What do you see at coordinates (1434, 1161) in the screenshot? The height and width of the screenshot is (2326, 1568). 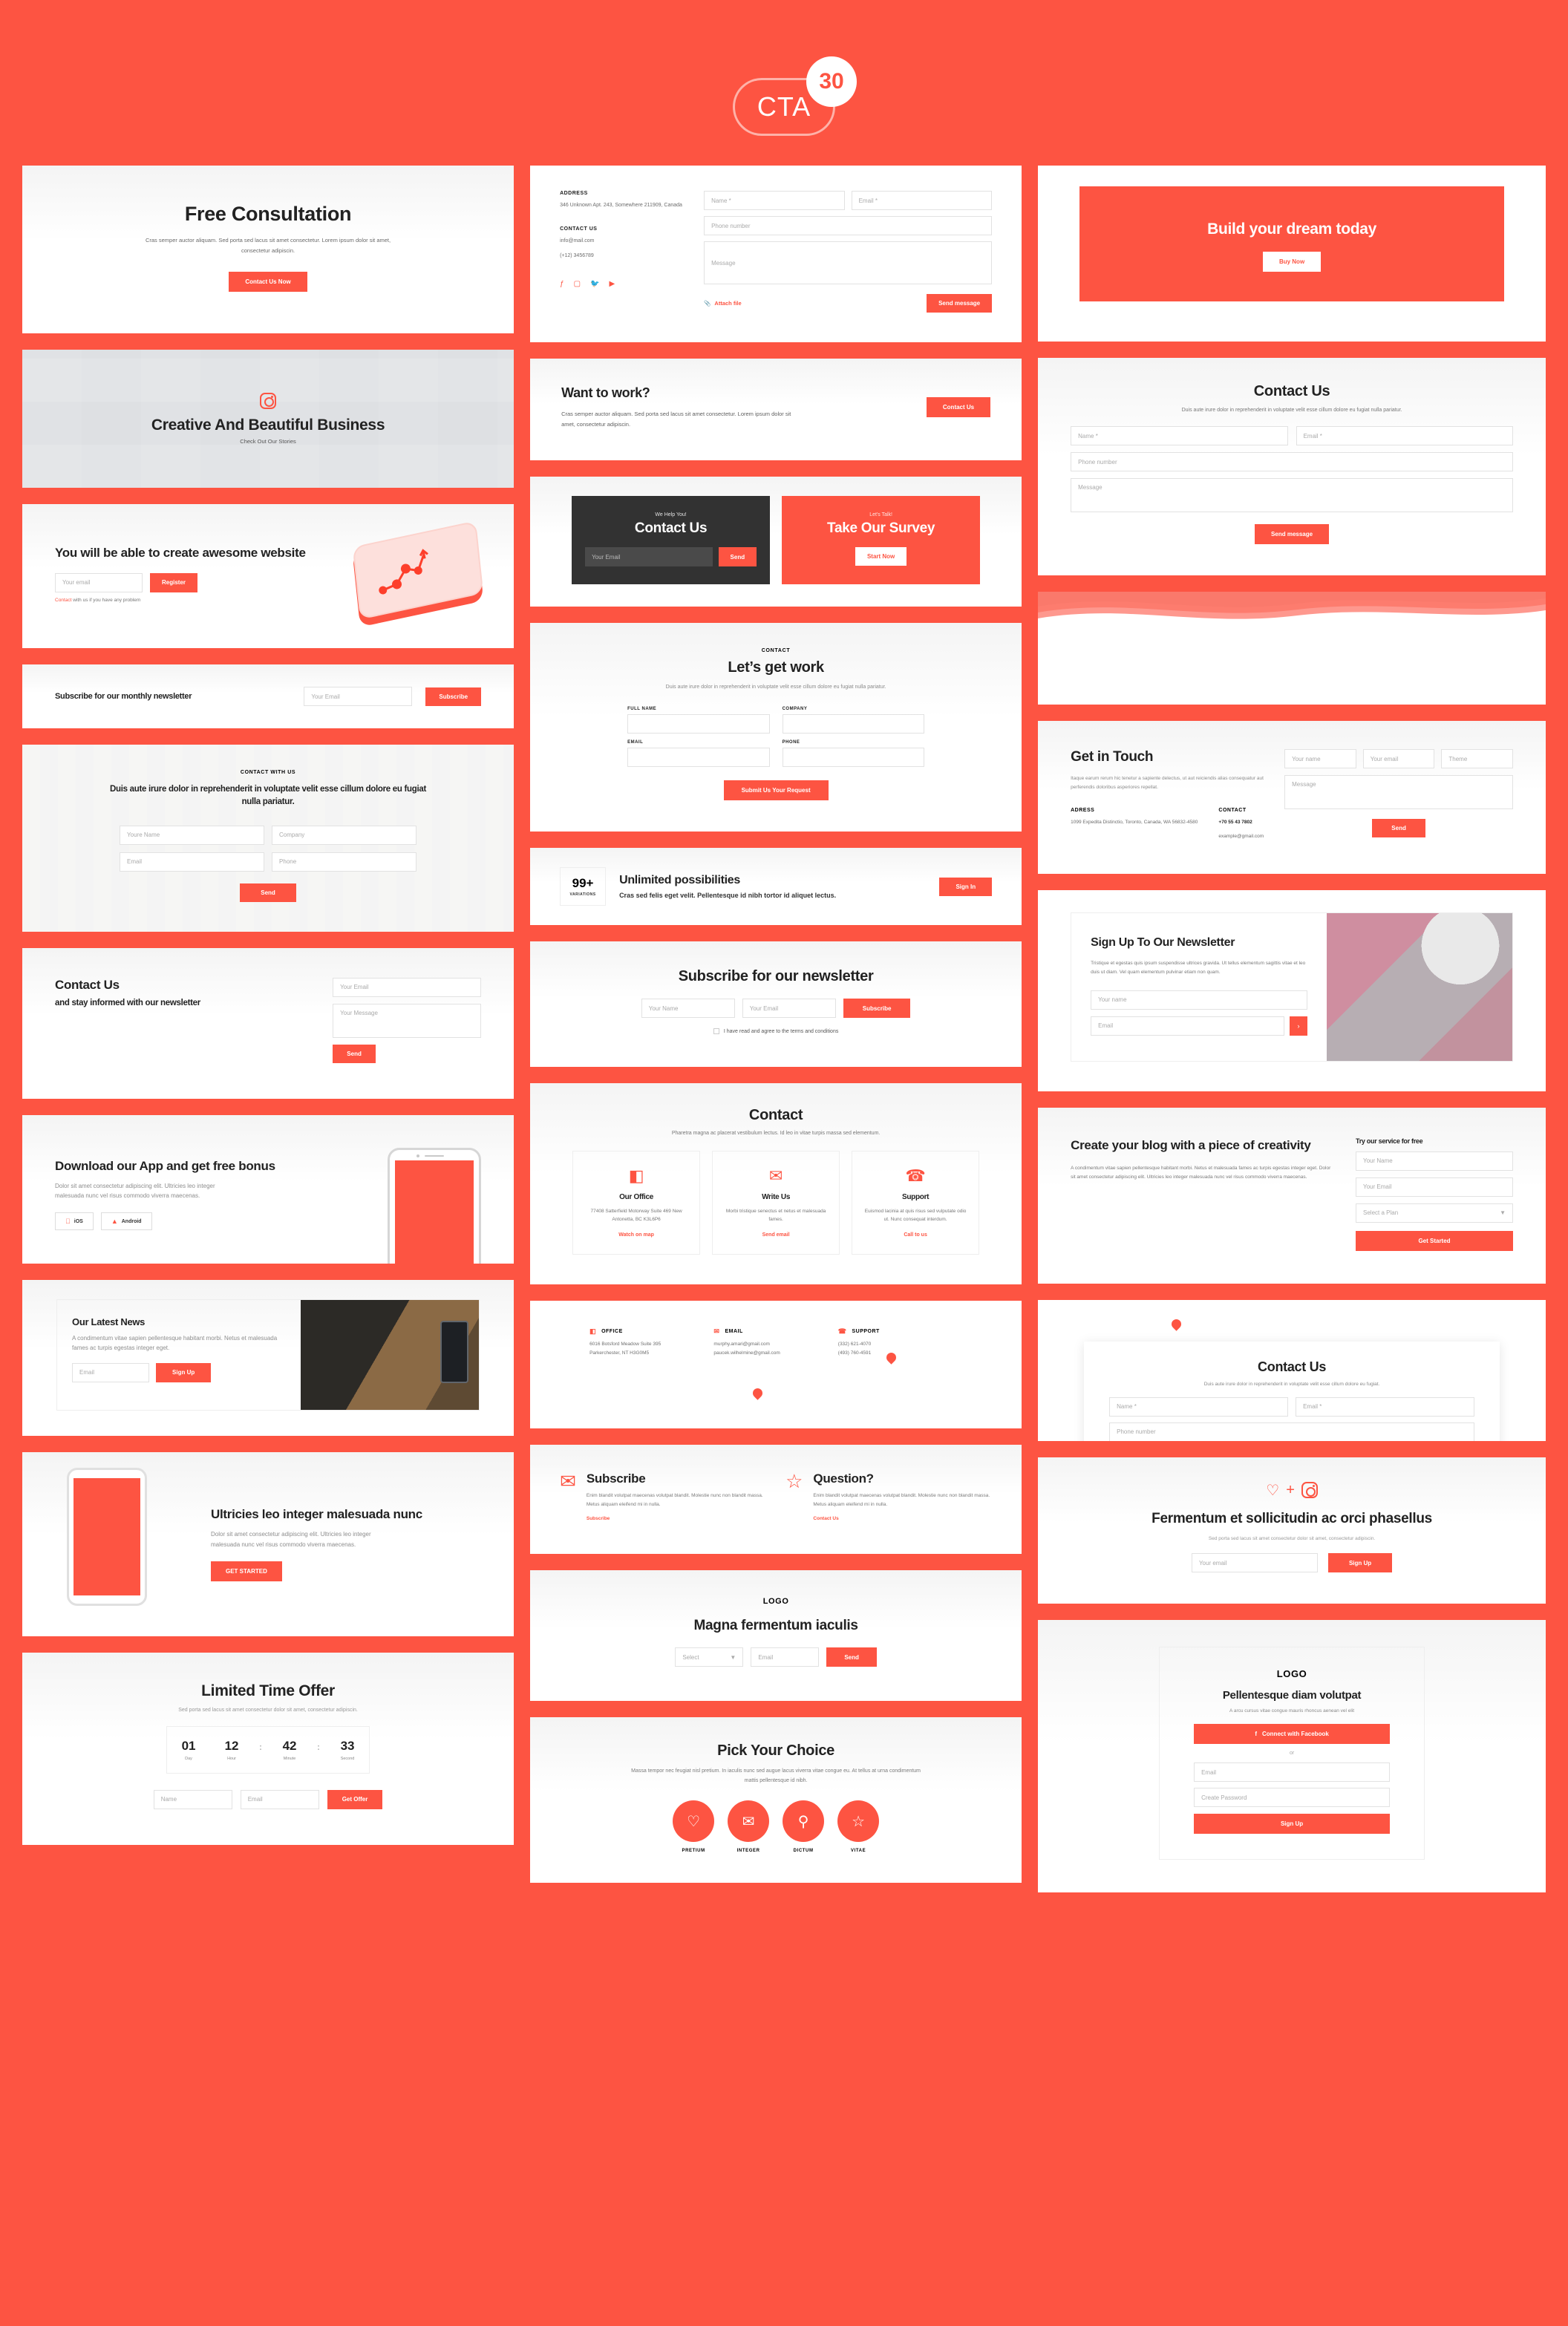 I see `blog-name-input: Your Name` at bounding box center [1434, 1161].